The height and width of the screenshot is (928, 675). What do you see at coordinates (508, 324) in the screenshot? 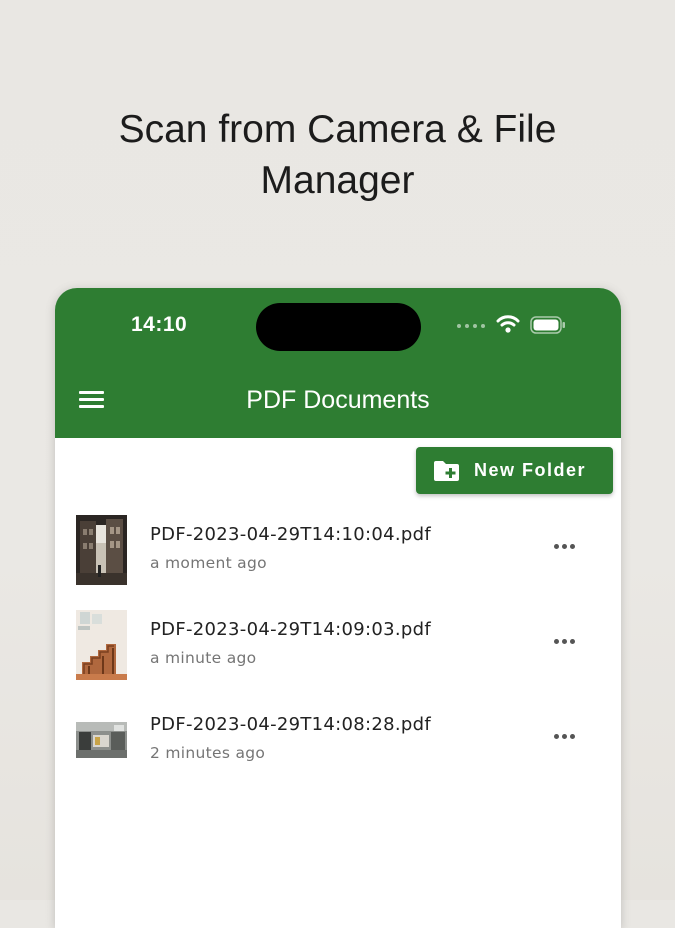
I see `wifi-icon` at bounding box center [508, 324].